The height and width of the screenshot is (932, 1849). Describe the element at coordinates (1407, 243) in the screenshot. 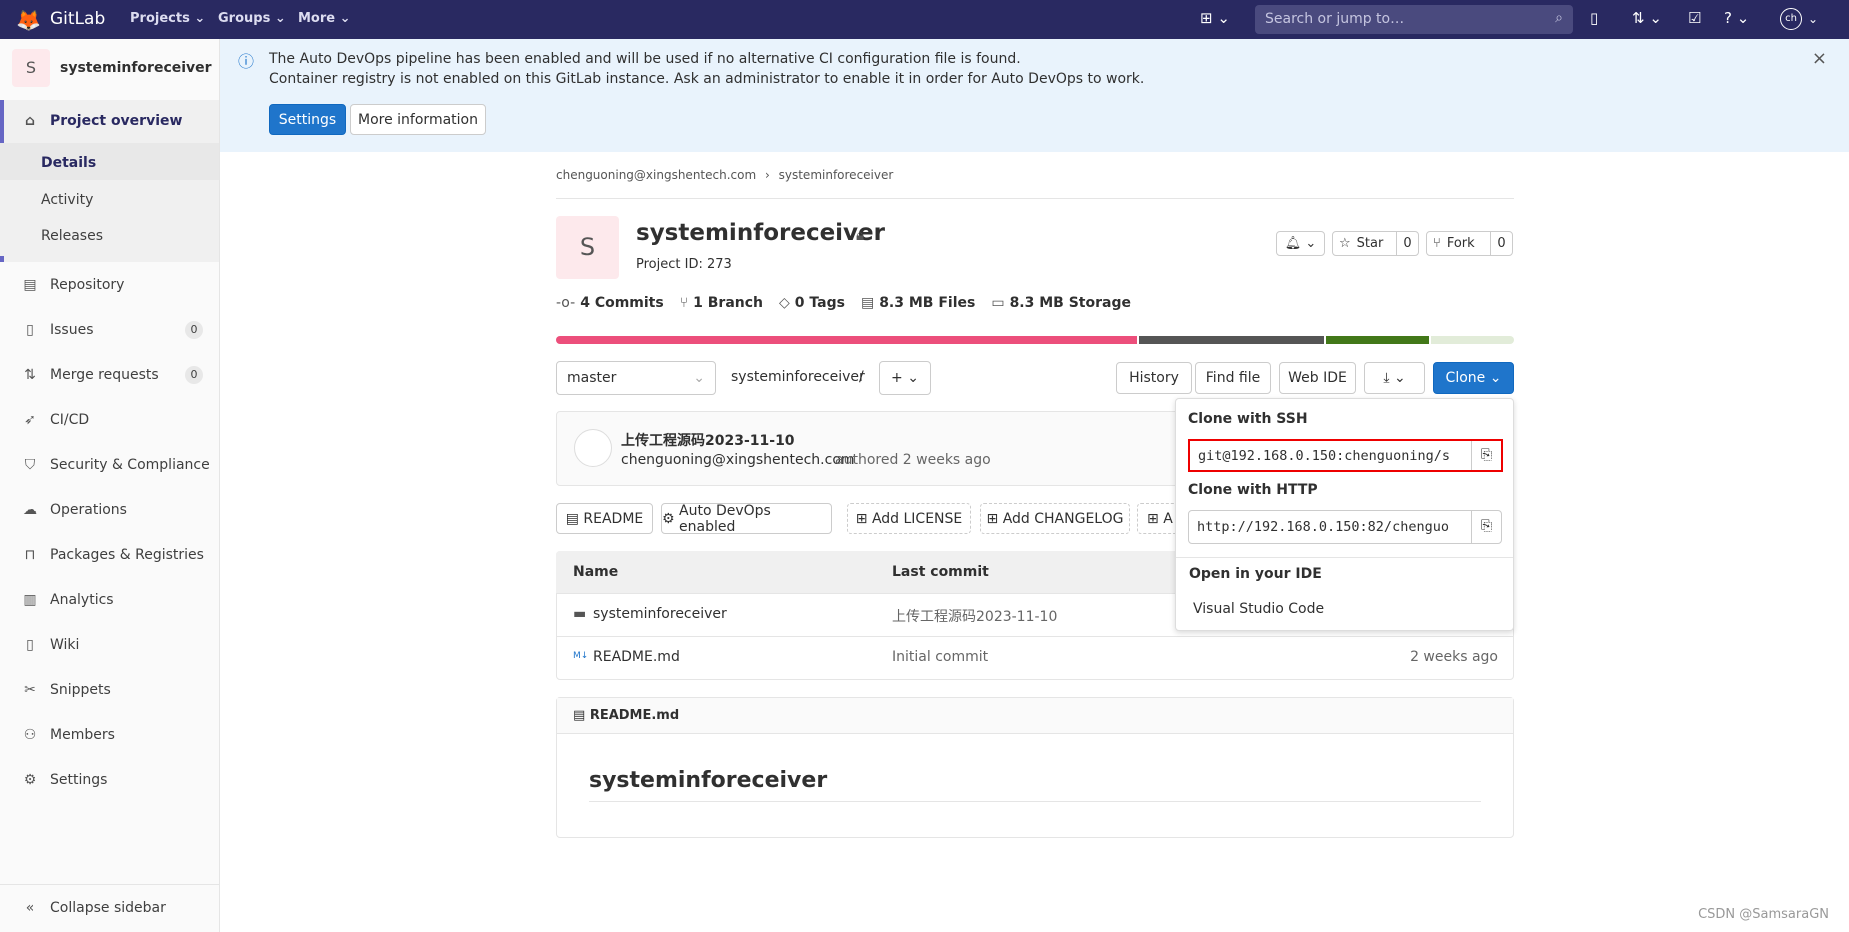

I see `star-count: 0` at that location.